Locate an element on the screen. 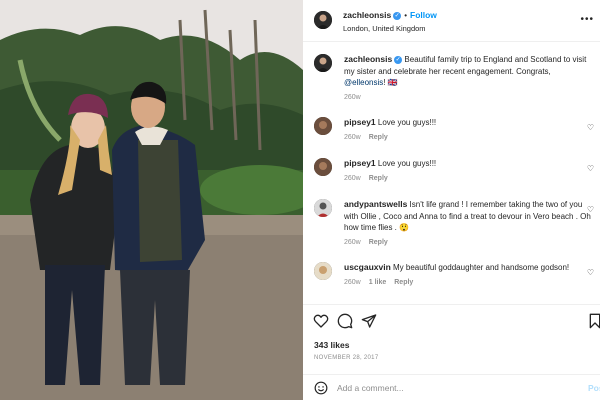 This screenshot has width=600, height=400. comment-likes-count: 1 like is located at coordinates (378, 282).